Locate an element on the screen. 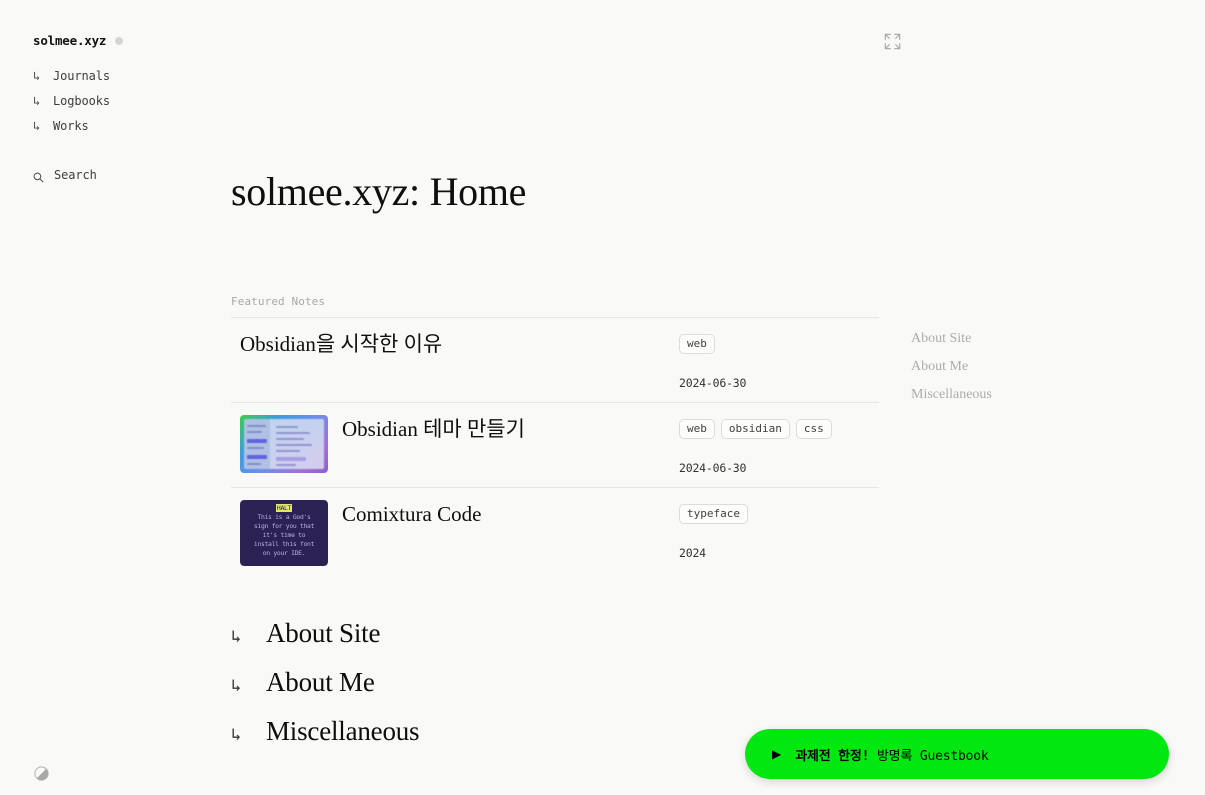 This screenshot has height=795, width=1205. guestbook-label: 과제전 한정! 방명록 Guestbook is located at coordinates (891, 754).